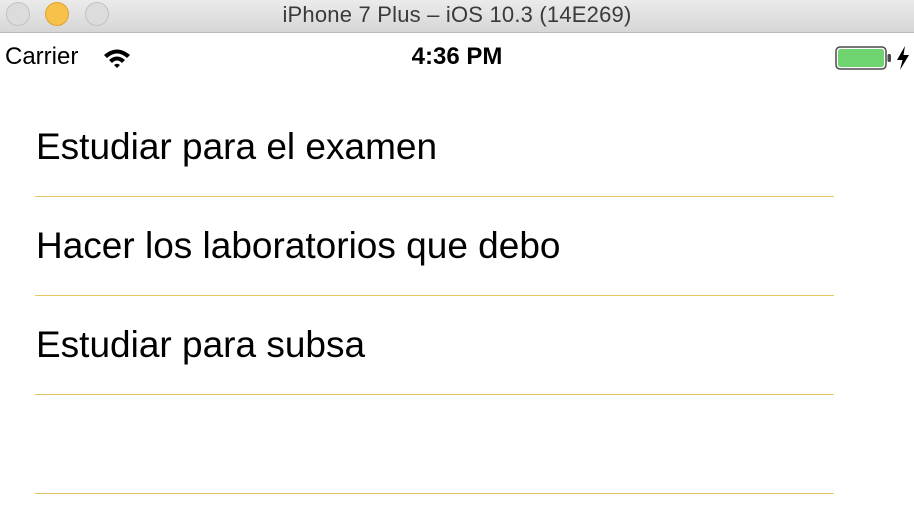 Image resolution: width=914 pixels, height=520 pixels. Describe the element at coordinates (298, 245) in the screenshot. I see `task-label: Hacer los laboratorios que debo` at that location.